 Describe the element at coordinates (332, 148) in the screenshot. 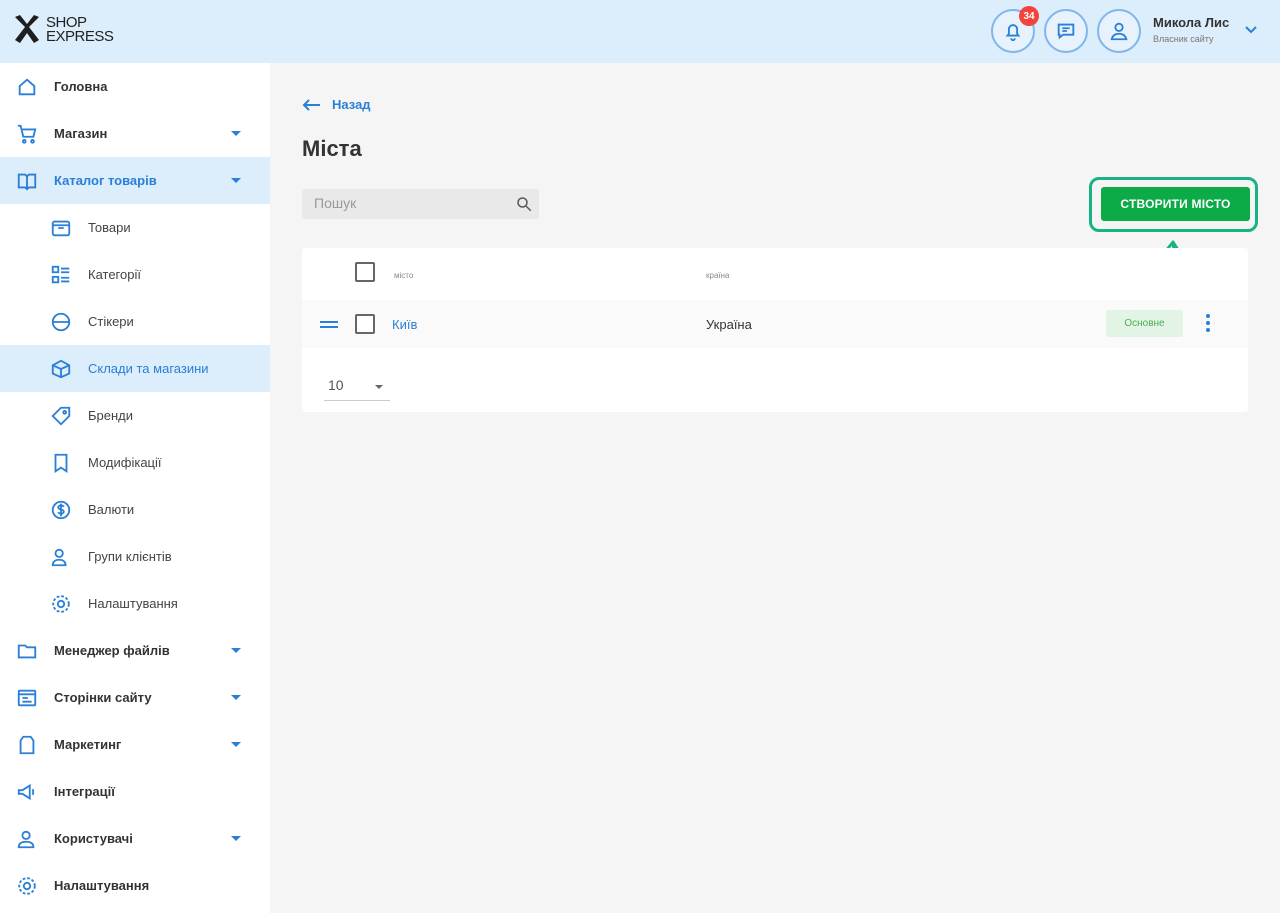

I see `page-title: Міста` at that location.